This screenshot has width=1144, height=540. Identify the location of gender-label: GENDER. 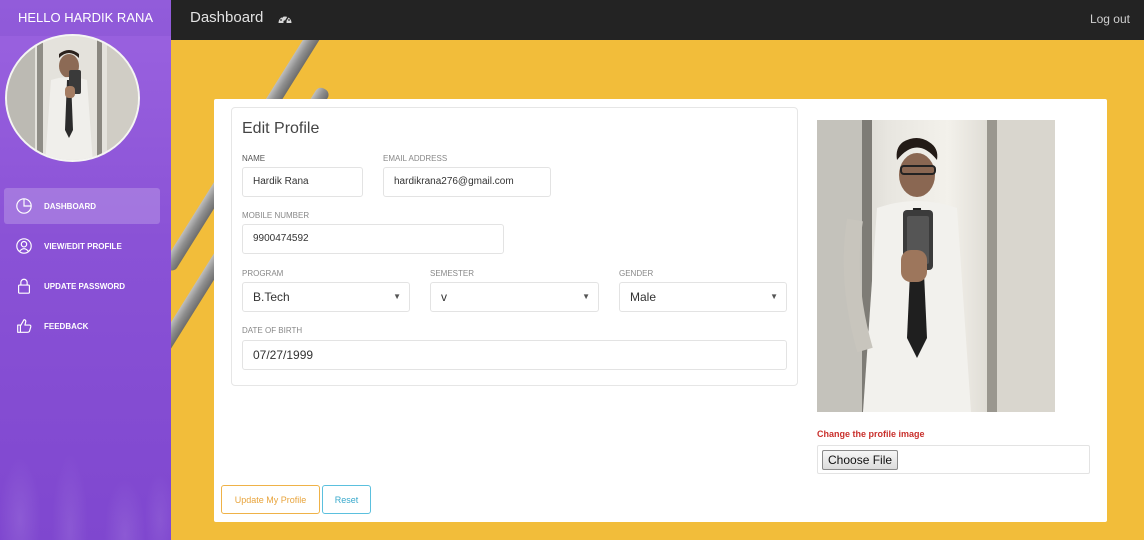
(636, 273).